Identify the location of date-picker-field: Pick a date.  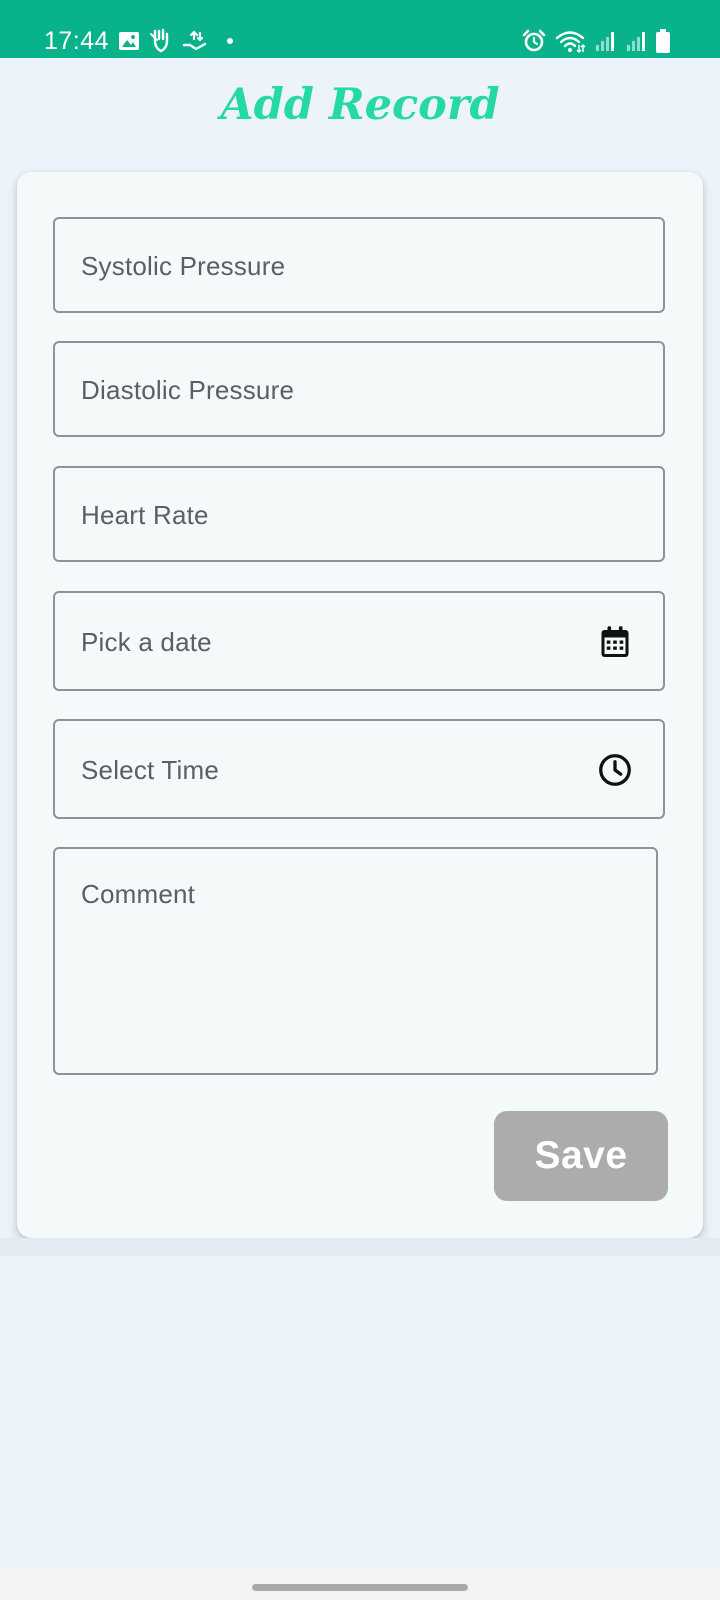
(359, 641).